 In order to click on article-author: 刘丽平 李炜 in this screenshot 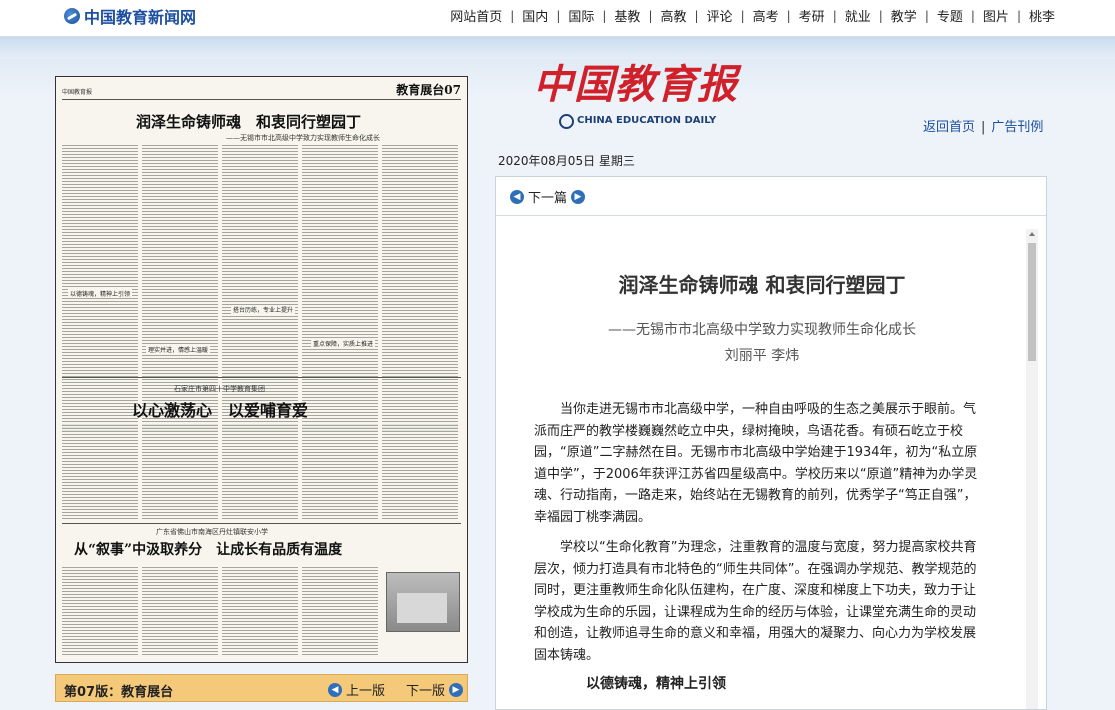, I will do `click(762, 356)`.